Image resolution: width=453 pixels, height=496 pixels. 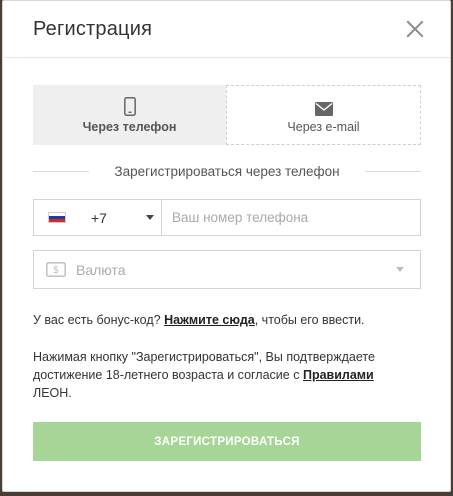 I want to click on bonus-prefix: У вас есть бонус-код?, so click(x=97, y=320).